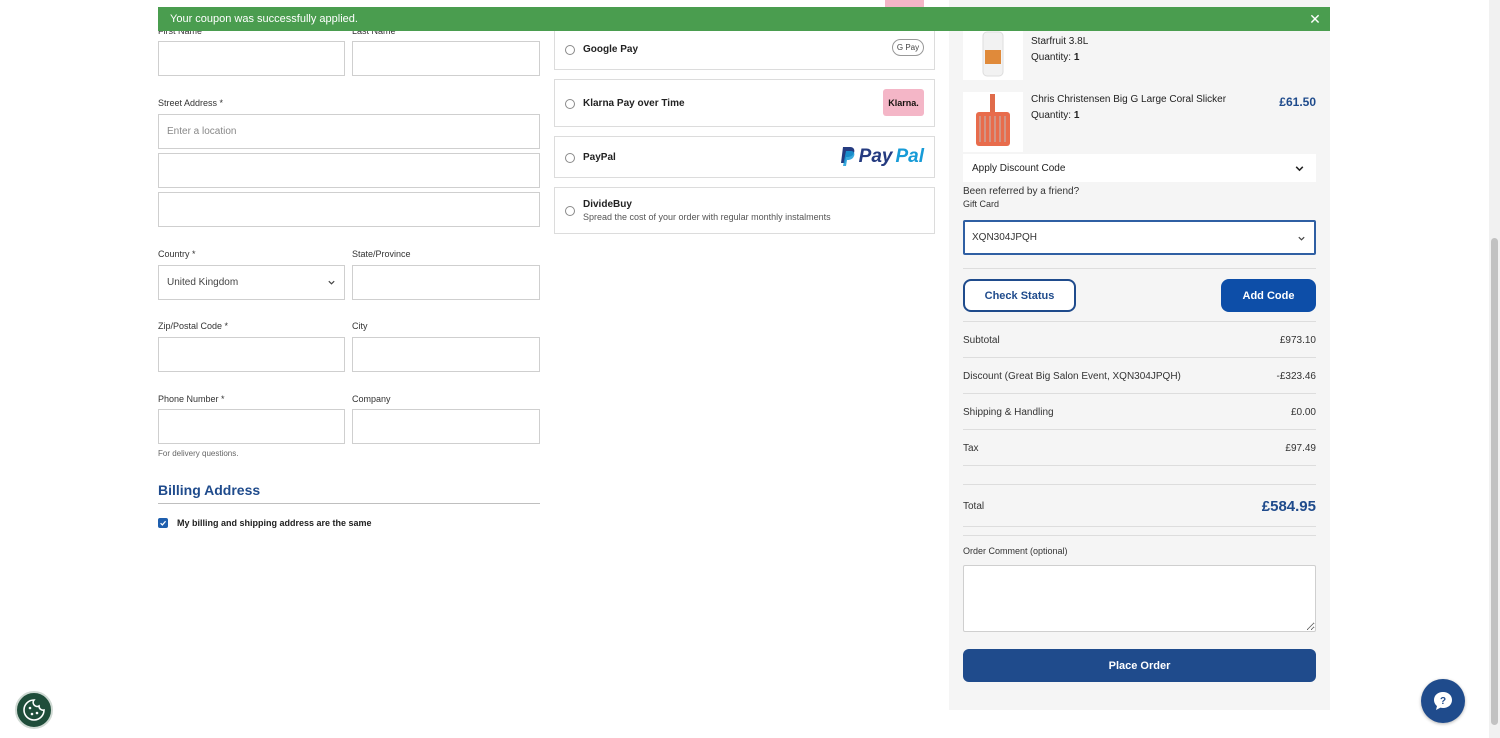 The image size is (1500, 738). What do you see at coordinates (599, 157) in the screenshot?
I see `payment-label: PayPal` at bounding box center [599, 157].